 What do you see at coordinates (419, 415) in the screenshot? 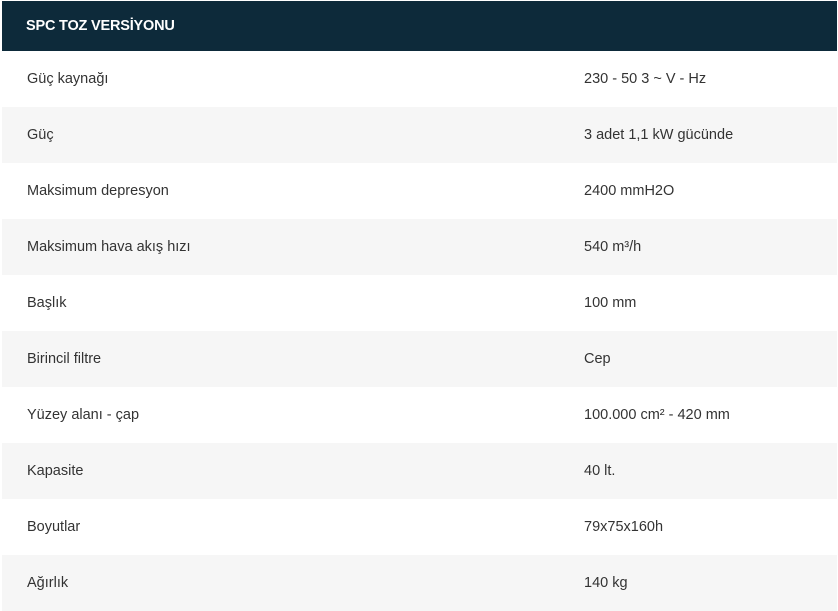
I see `table-row: Yüzey alanı - çap 100.000 cm² - 420 mm` at bounding box center [419, 415].